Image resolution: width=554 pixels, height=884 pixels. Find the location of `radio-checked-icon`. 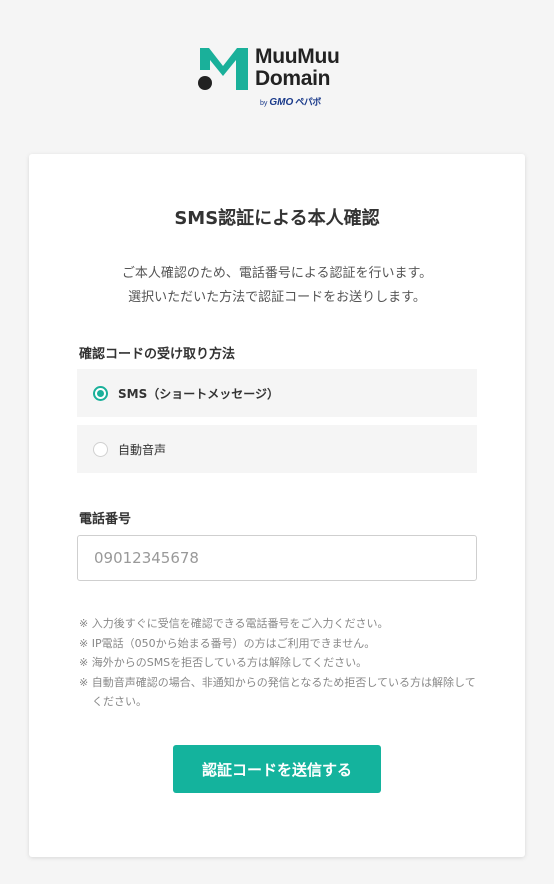

radio-checked-icon is located at coordinates (100, 393).